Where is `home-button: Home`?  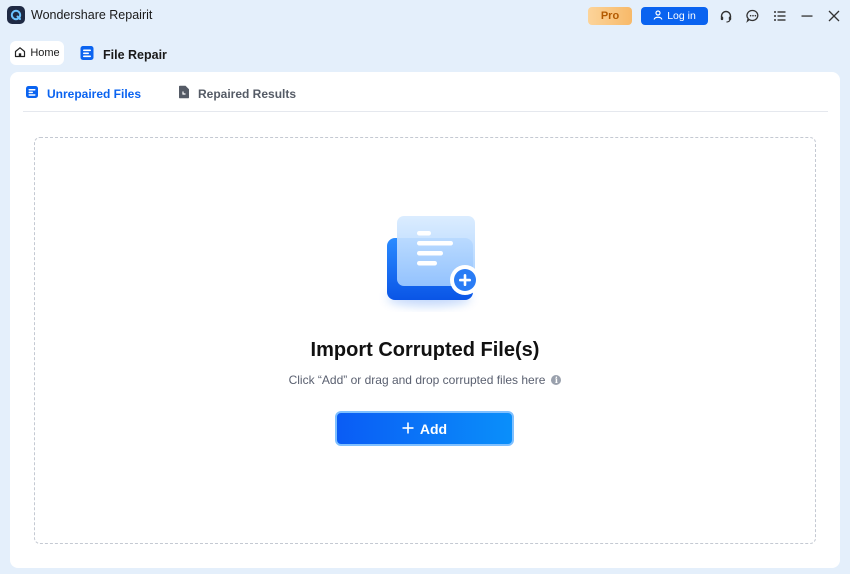
home-button: Home is located at coordinates (37, 53).